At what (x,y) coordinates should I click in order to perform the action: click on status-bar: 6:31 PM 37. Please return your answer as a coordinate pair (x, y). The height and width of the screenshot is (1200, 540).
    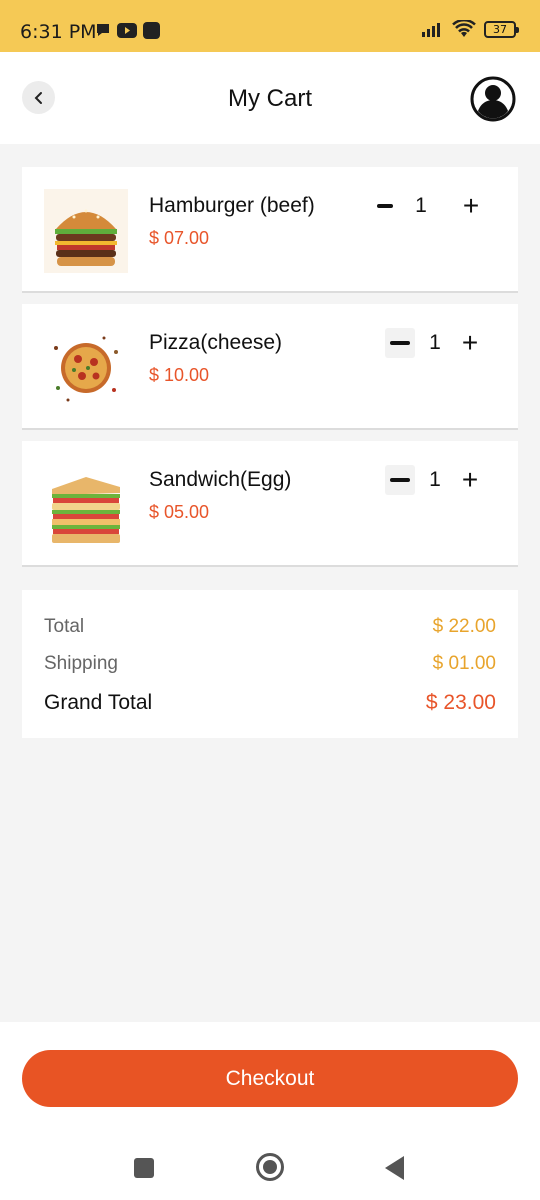
    Looking at the image, I should click on (270, 26).